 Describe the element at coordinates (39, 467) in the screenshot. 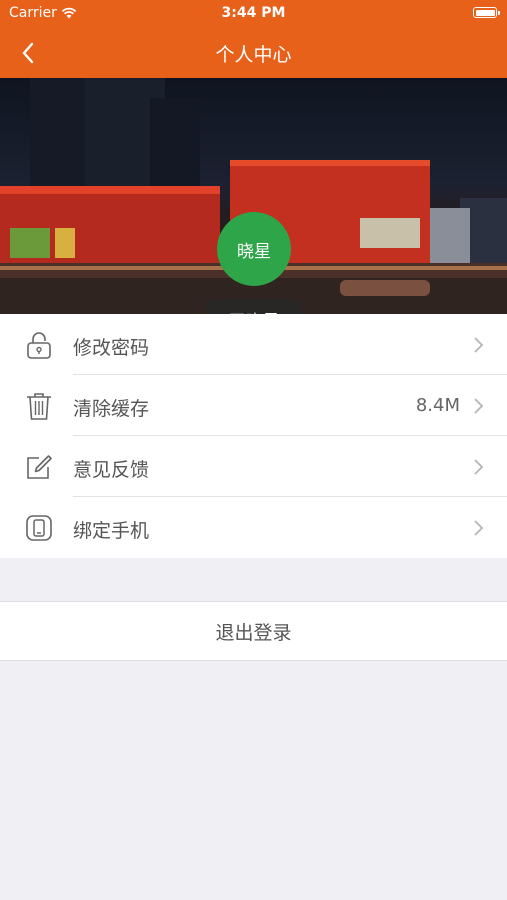

I see `edit-icon` at that location.